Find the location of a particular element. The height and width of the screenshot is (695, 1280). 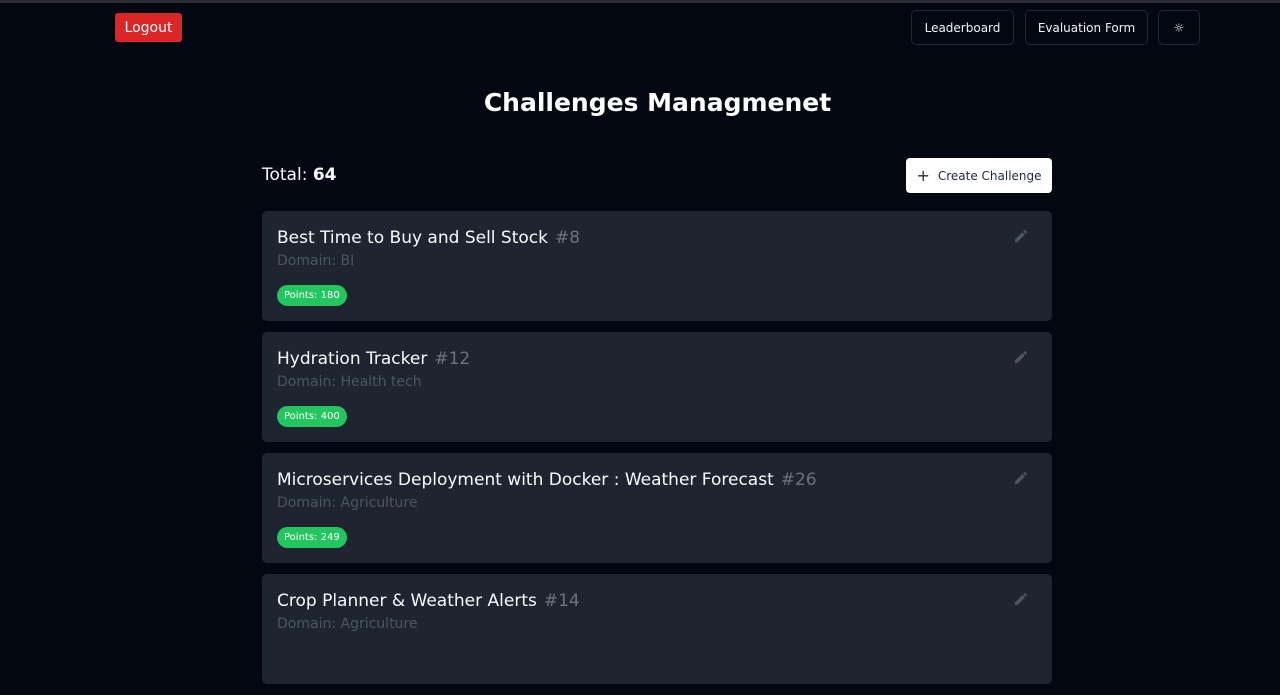

points-badge: Points: 400 is located at coordinates (312, 416).